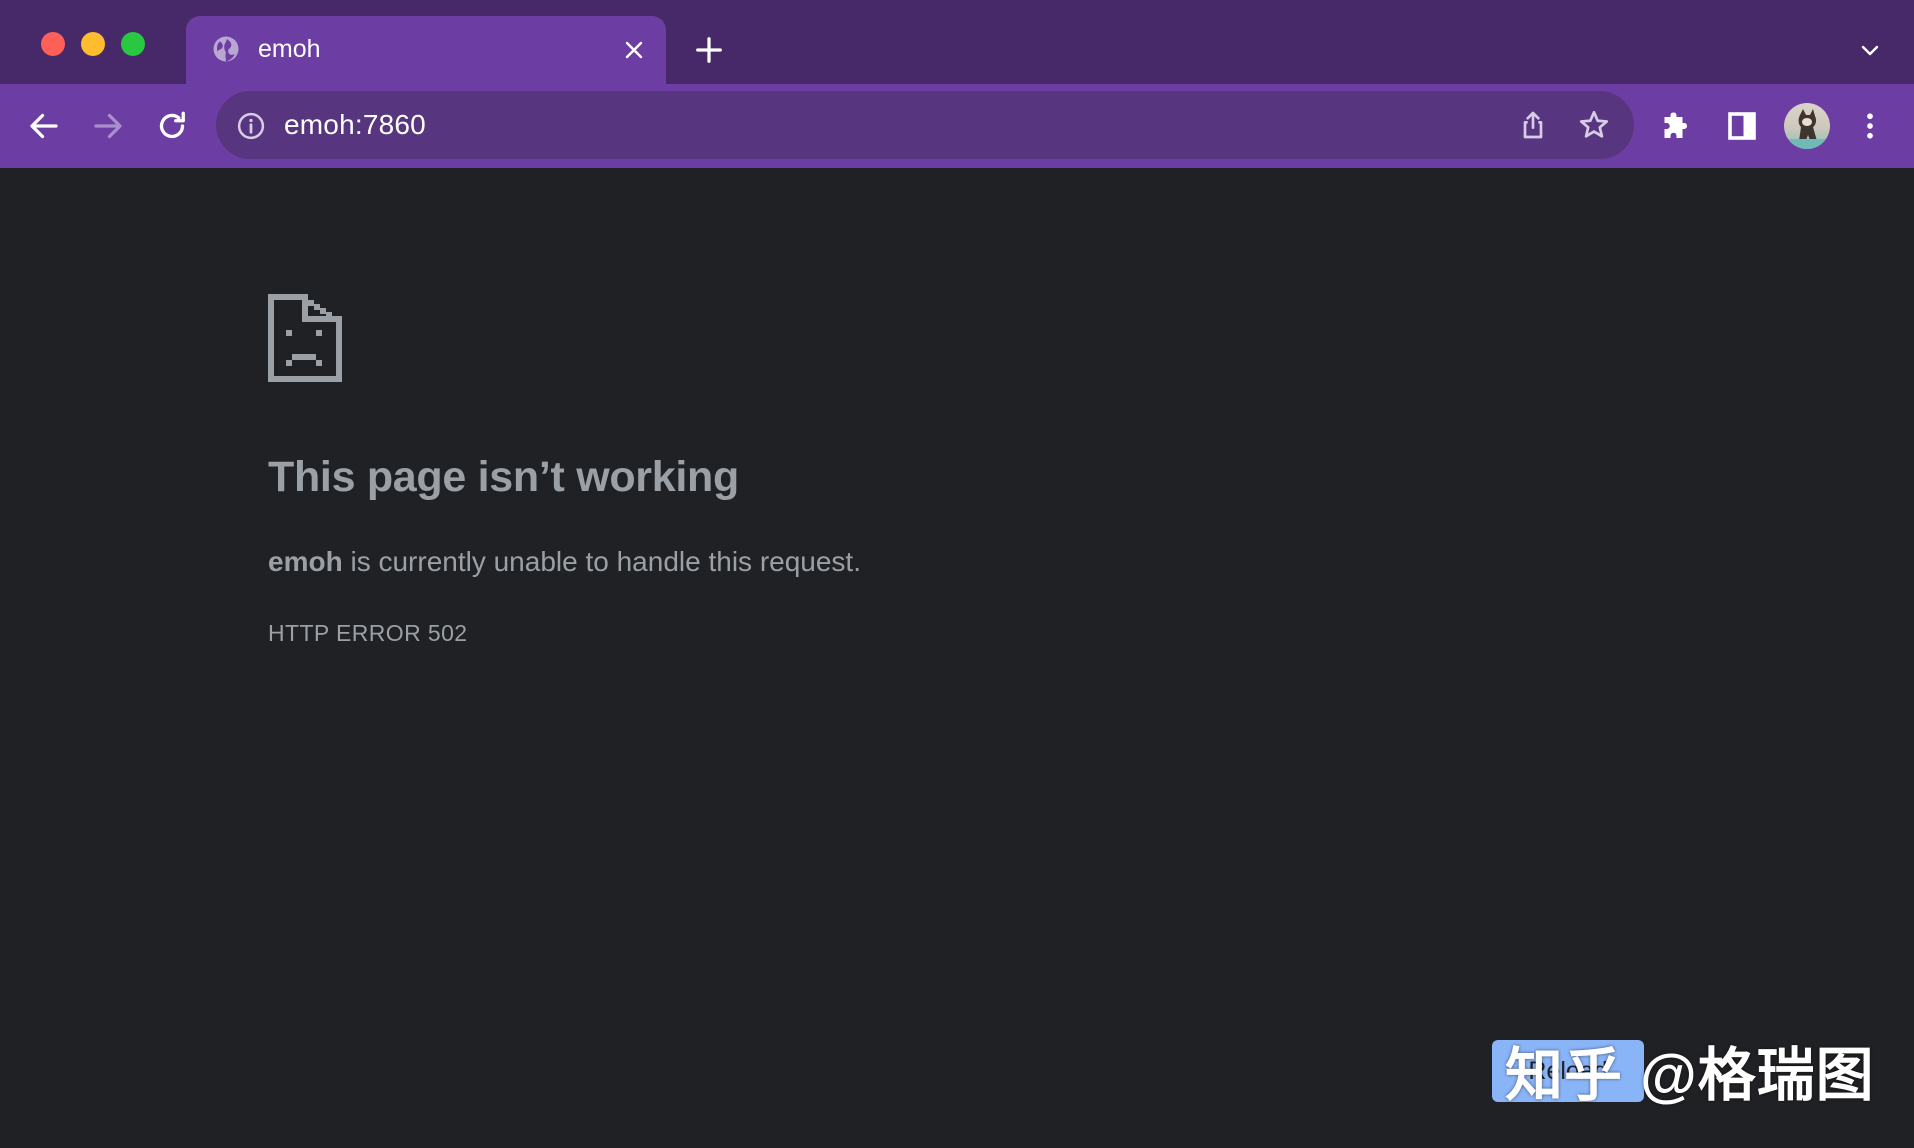  I want to click on puzzle-icon, so click(1678, 126).